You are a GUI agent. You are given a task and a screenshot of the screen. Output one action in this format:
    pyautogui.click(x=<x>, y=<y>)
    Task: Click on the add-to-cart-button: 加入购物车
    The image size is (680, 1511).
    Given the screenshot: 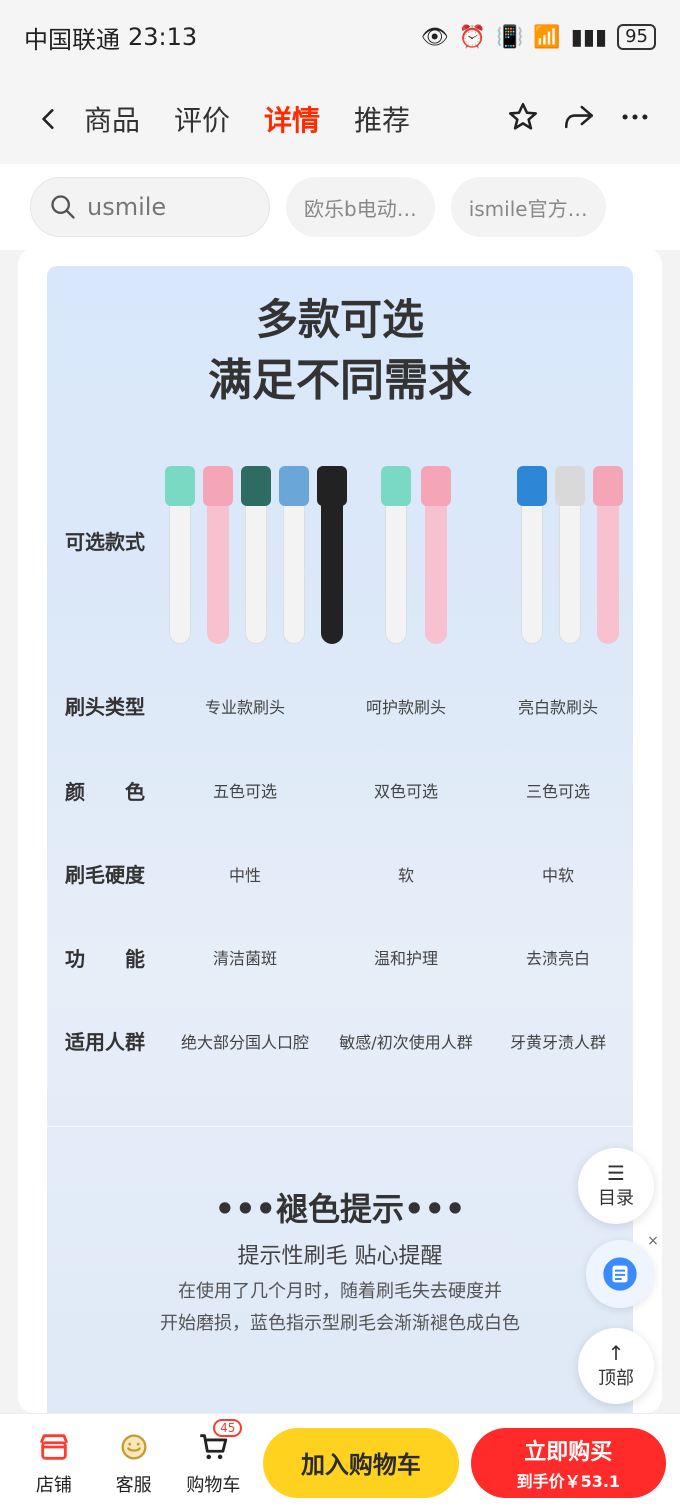 What is the action you would take?
    pyautogui.click(x=361, y=1462)
    